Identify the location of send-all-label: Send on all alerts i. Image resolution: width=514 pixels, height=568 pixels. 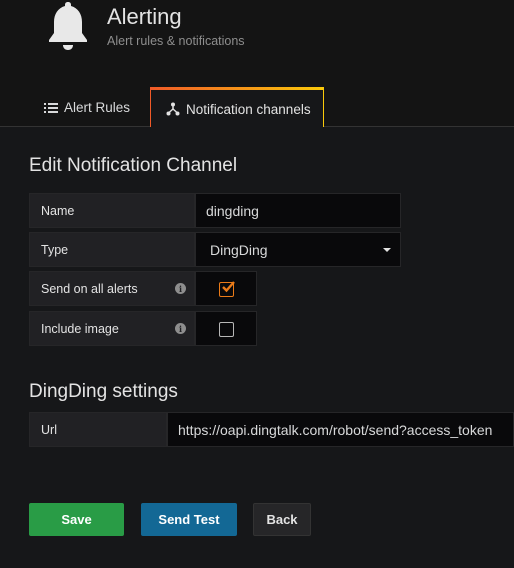
(112, 288).